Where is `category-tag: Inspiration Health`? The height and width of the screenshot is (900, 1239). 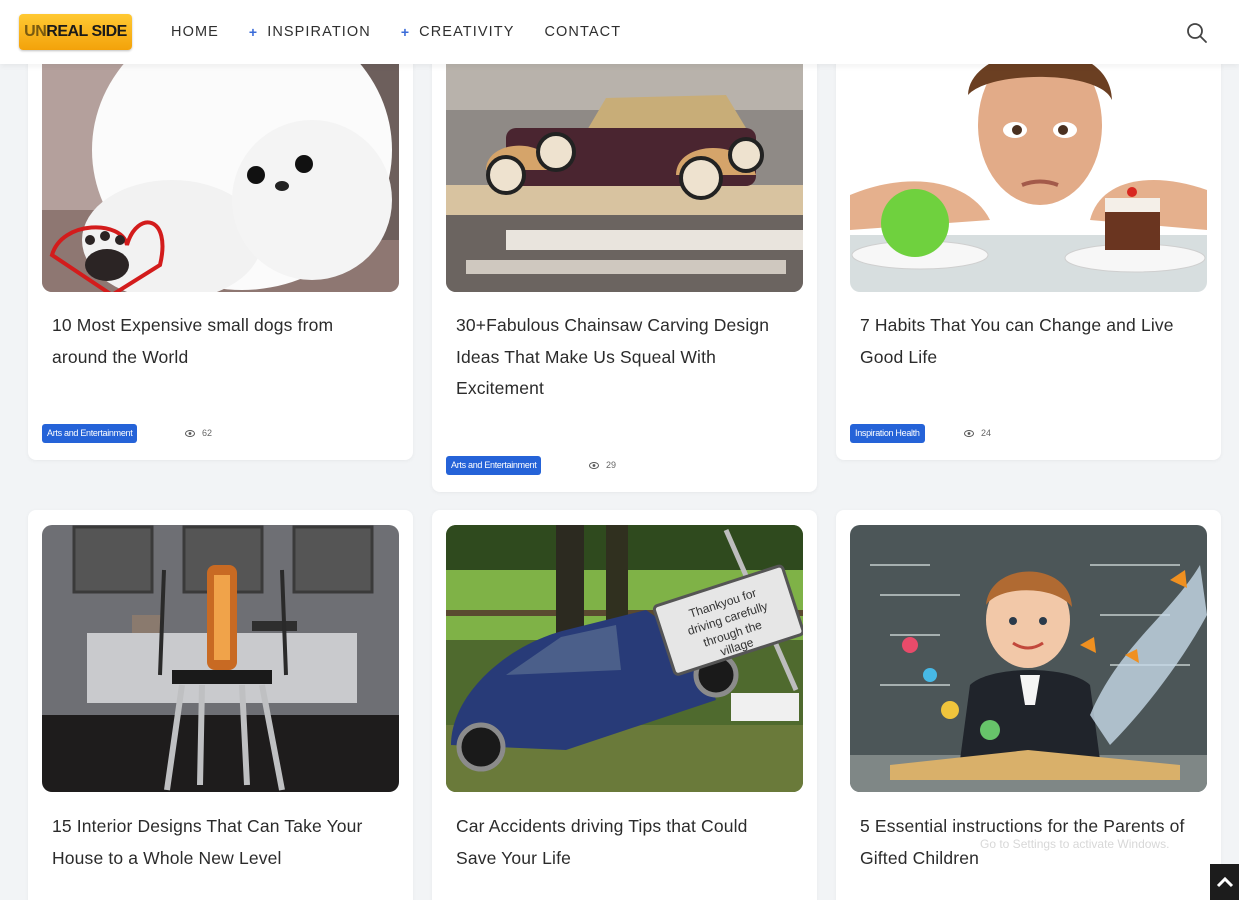
category-tag: Inspiration Health is located at coordinates (887, 433).